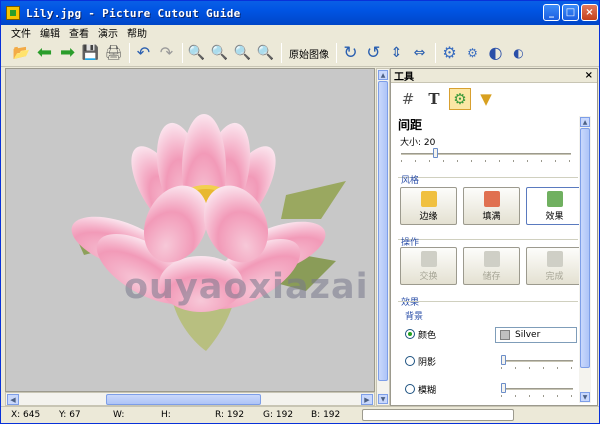 This screenshot has width=600, height=424. I want to click on blur-radio, so click(410, 389).